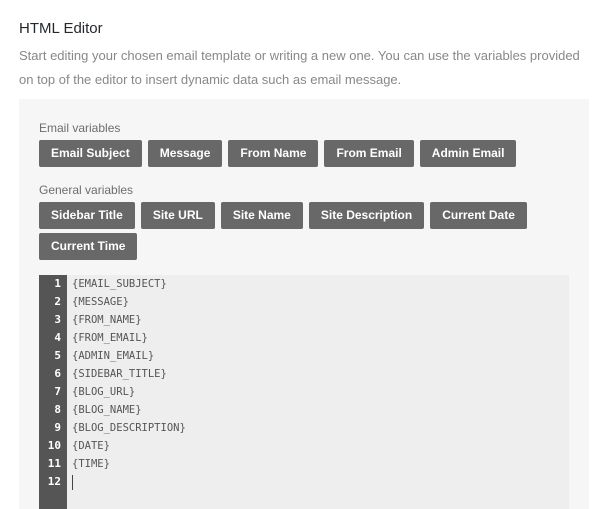 This screenshot has width=610, height=509. Describe the element at coordinates (113, 356) in the screenshot. I see `code-line: {ADMIN_EMAIL}` at that location.